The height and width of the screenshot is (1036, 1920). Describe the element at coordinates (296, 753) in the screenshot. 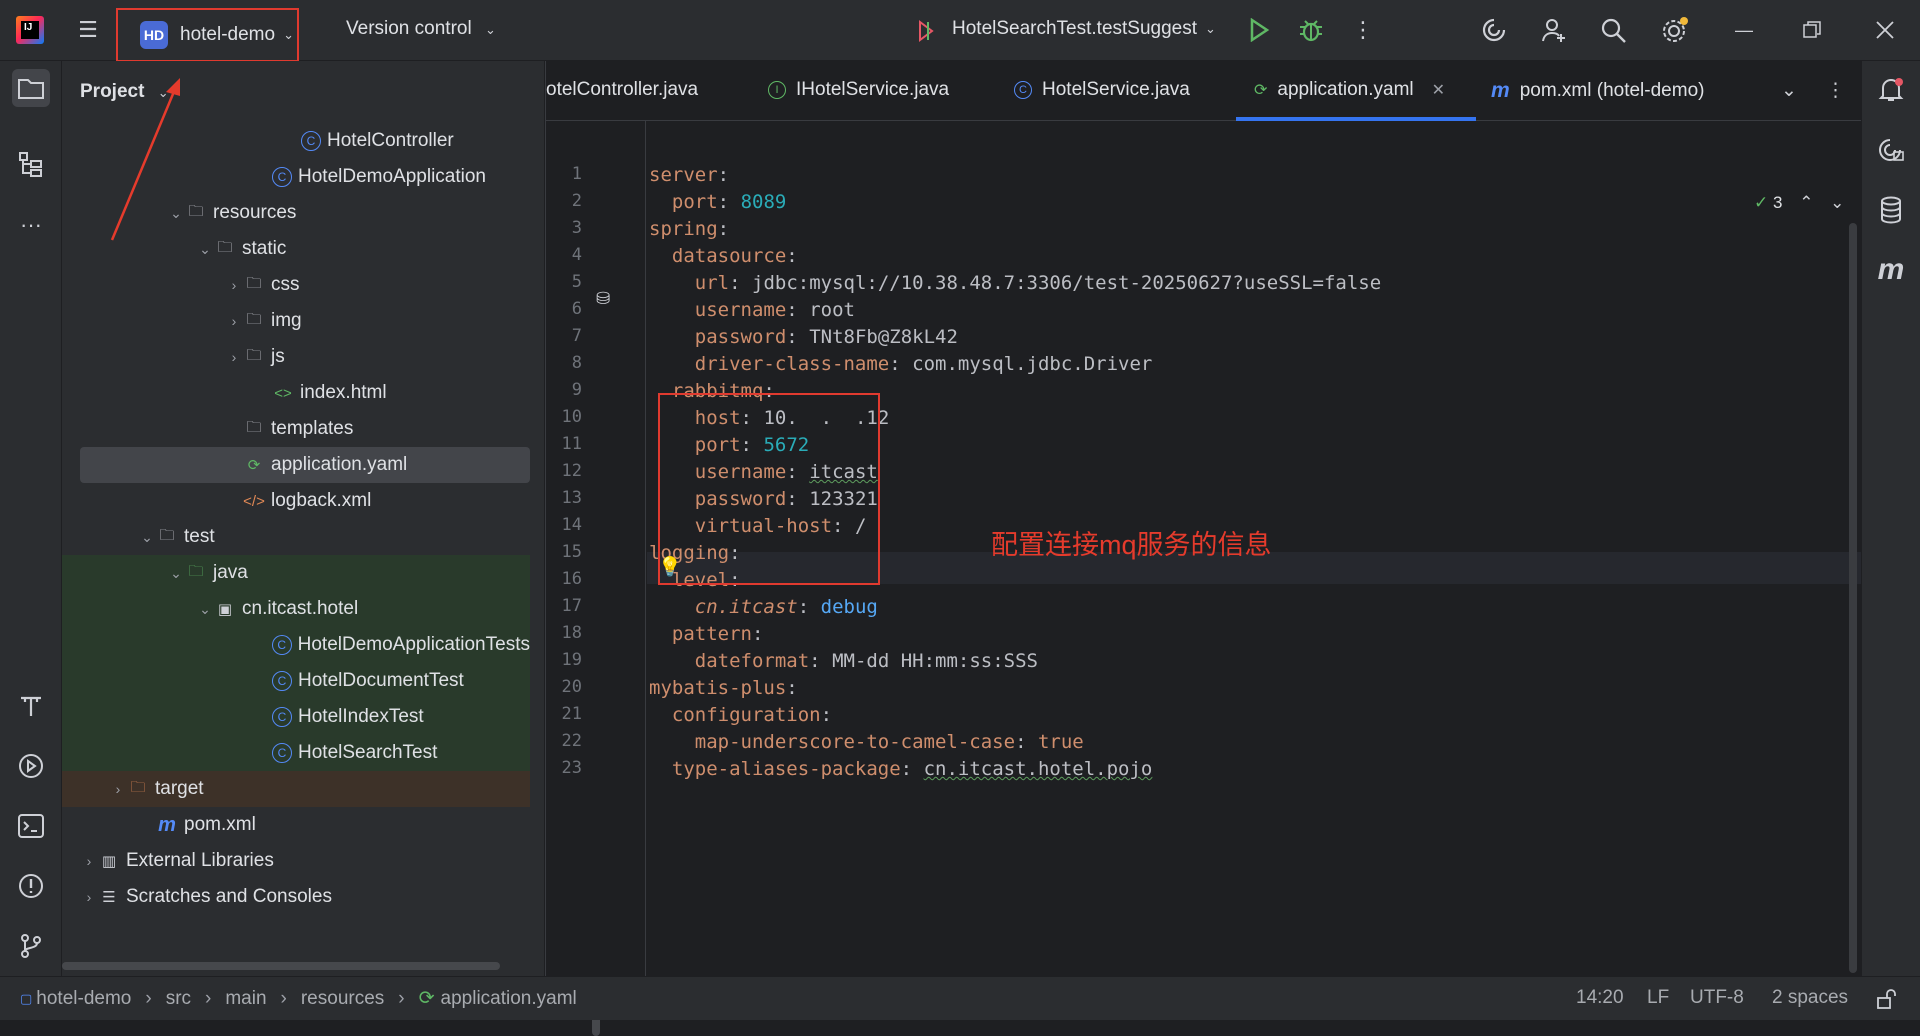

I see `tree-item: C HotelSearchTest` at that location.